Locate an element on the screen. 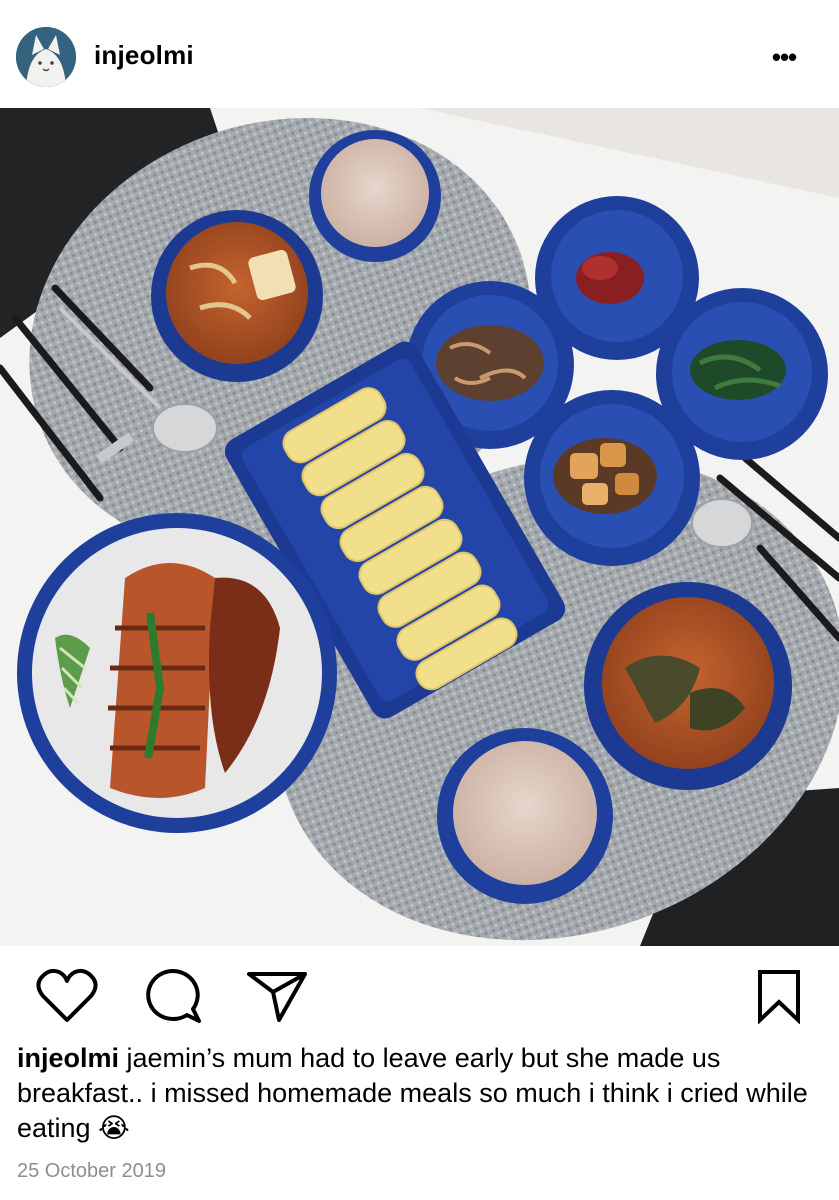 Image resolution: width=839 pixels, height=1200 pixels. comment-button is located at coordinates (173, 996).